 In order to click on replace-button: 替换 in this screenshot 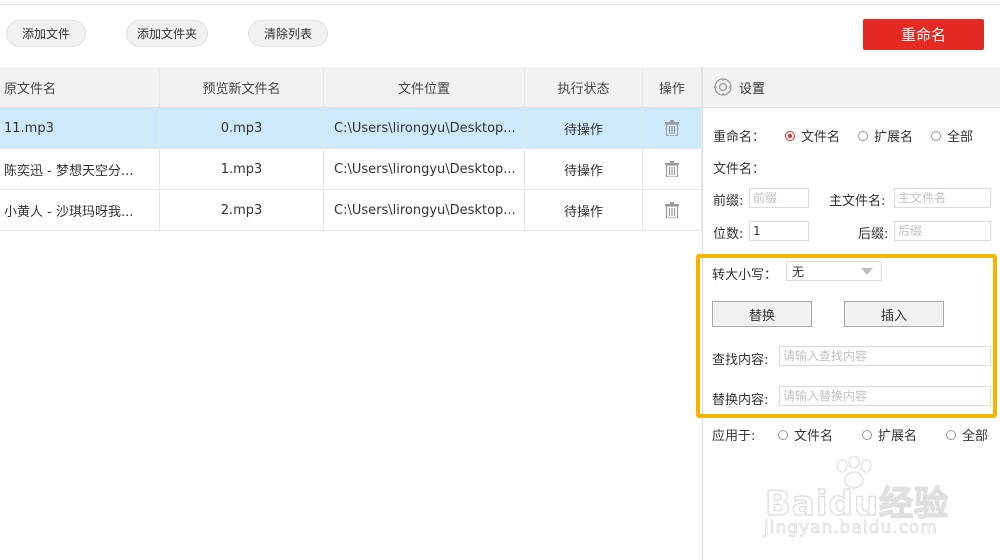, I will do `click(762, 314)`.